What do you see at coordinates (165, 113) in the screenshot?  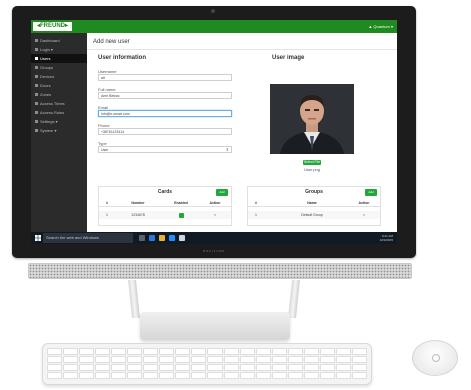 I see `email-field: info@e-smart.com` at bounding box center [165, 113].